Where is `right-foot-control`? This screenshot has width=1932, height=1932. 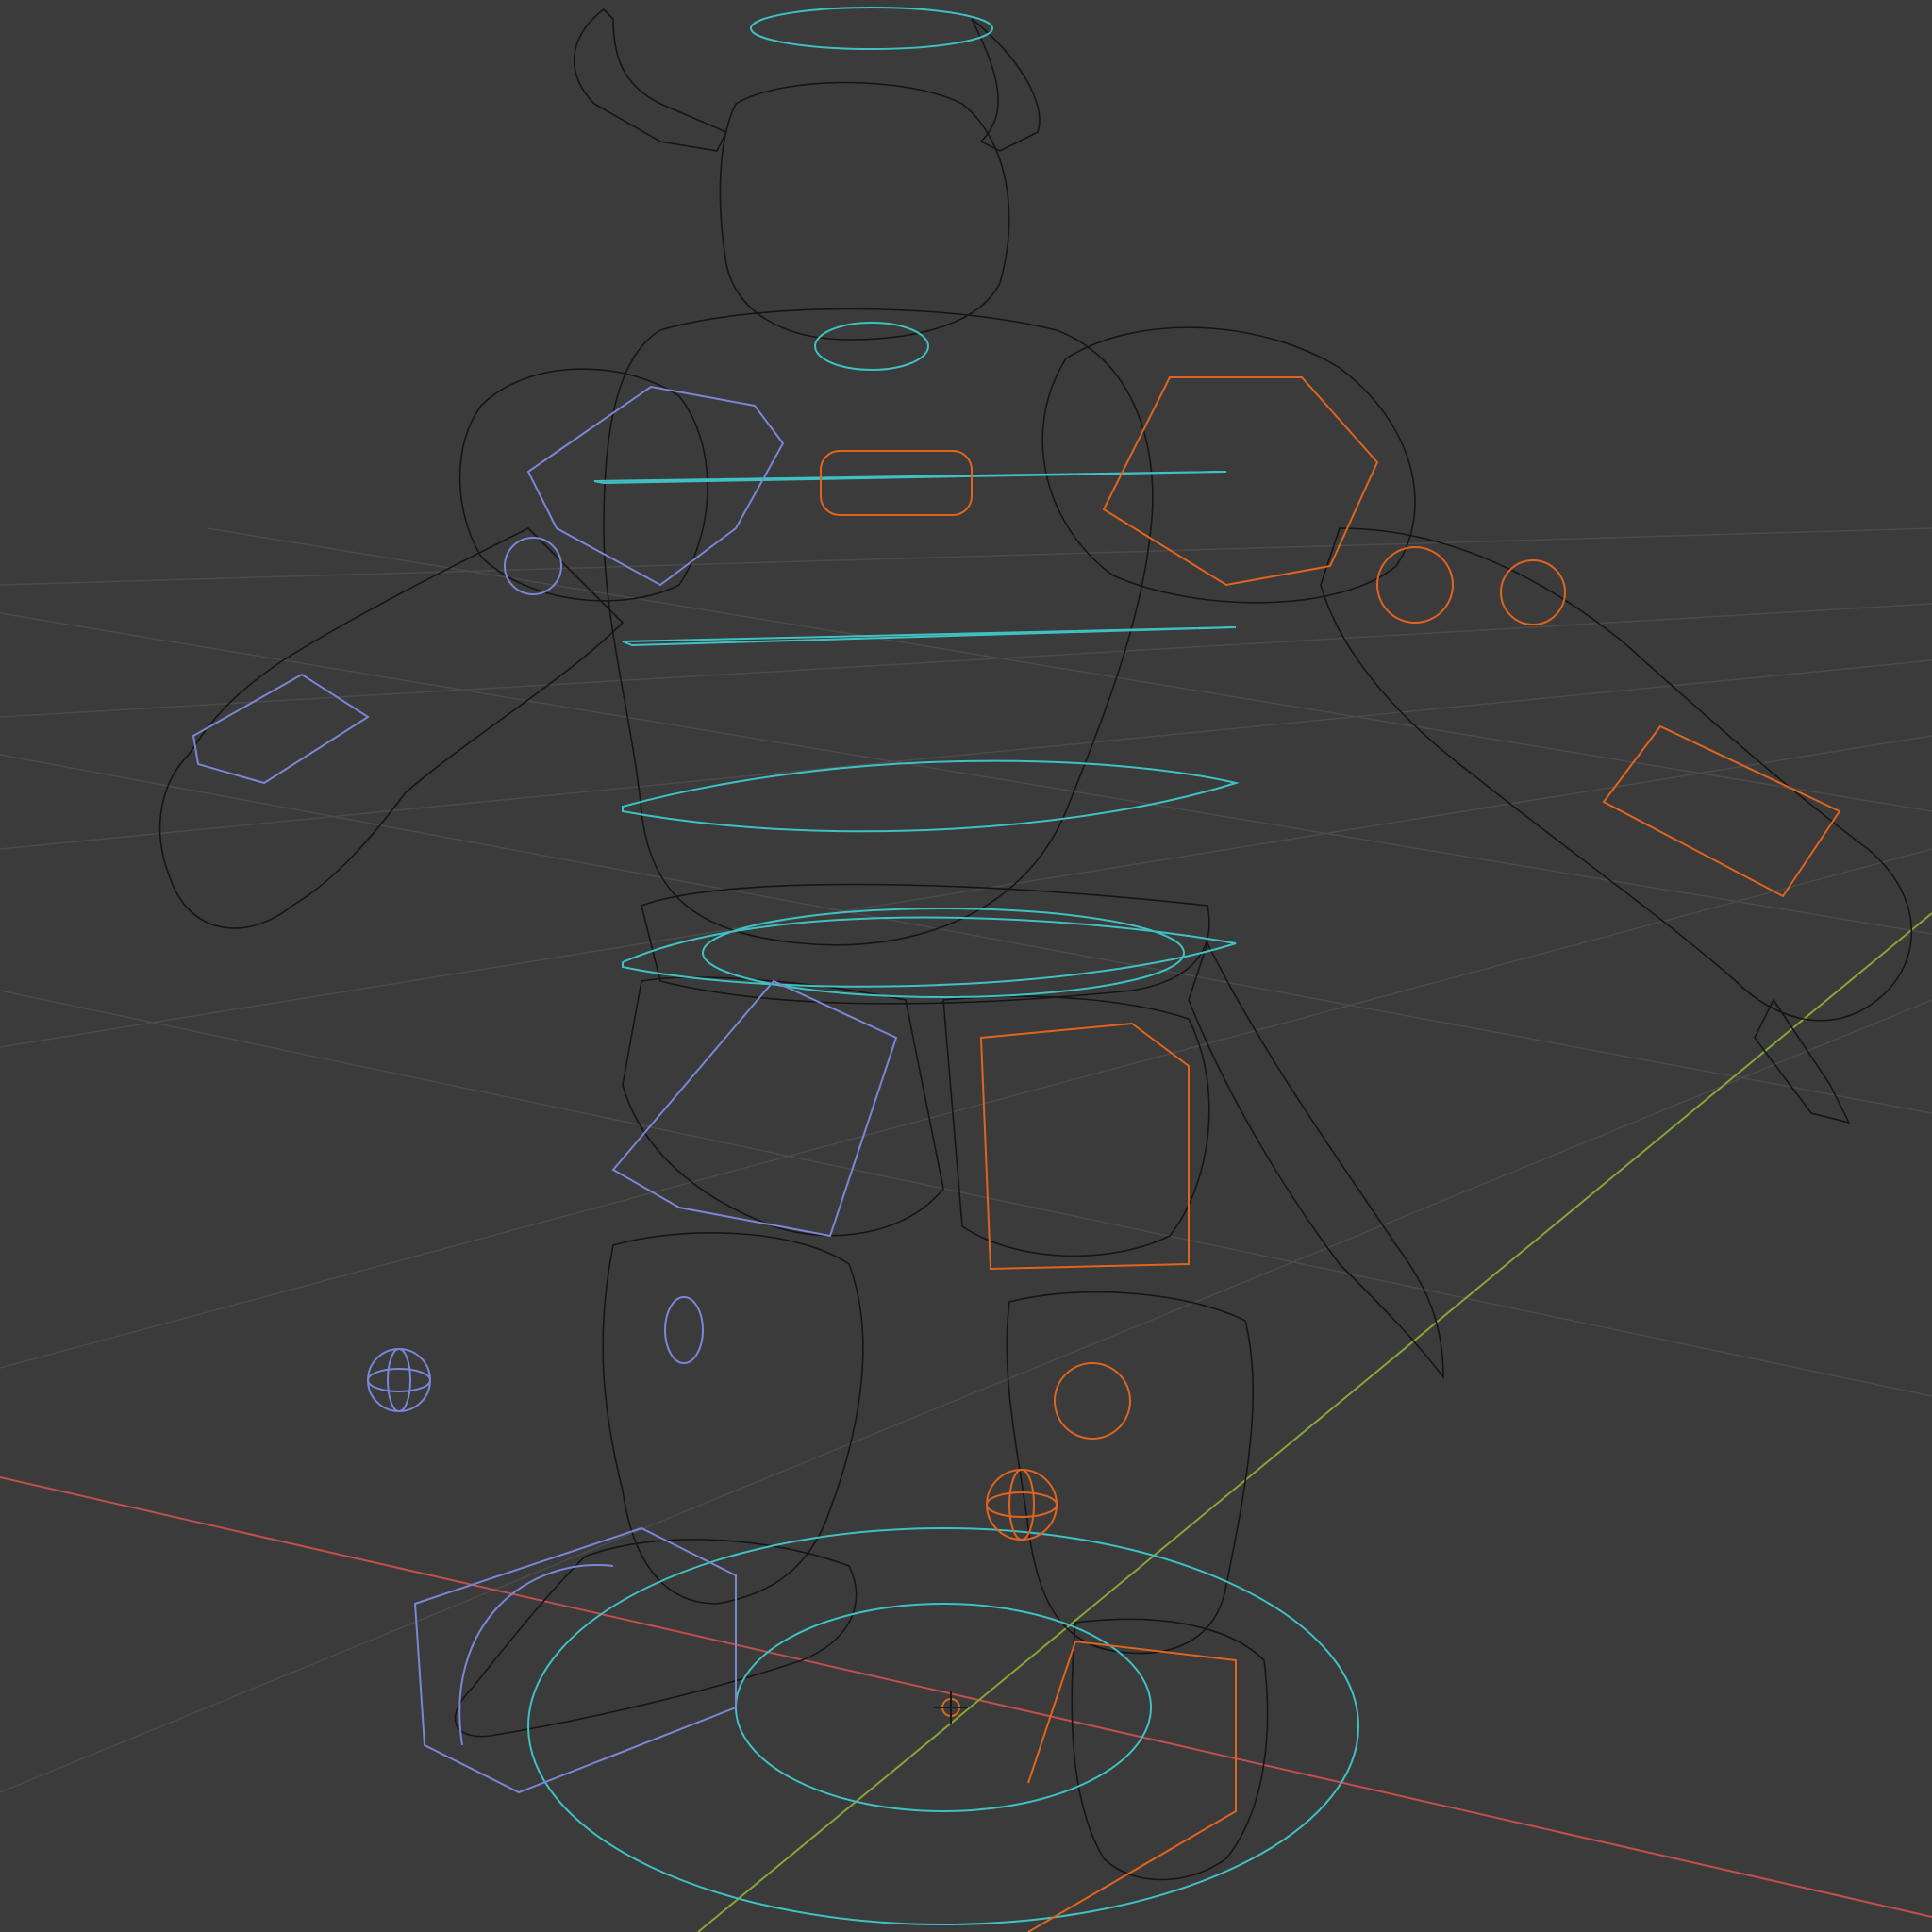
right-foot-control is located at coordinates (1132, 1786).